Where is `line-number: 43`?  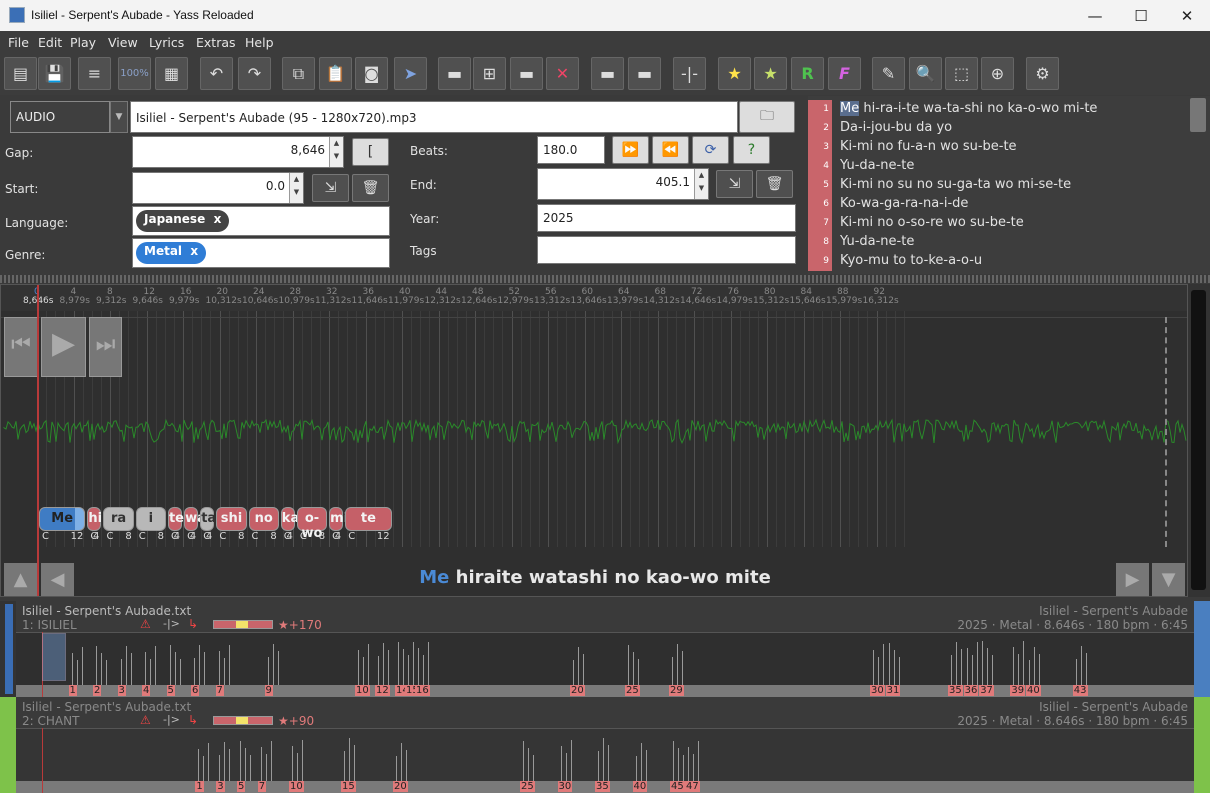 line-number: 43 is located at coordinates (1080, 690).